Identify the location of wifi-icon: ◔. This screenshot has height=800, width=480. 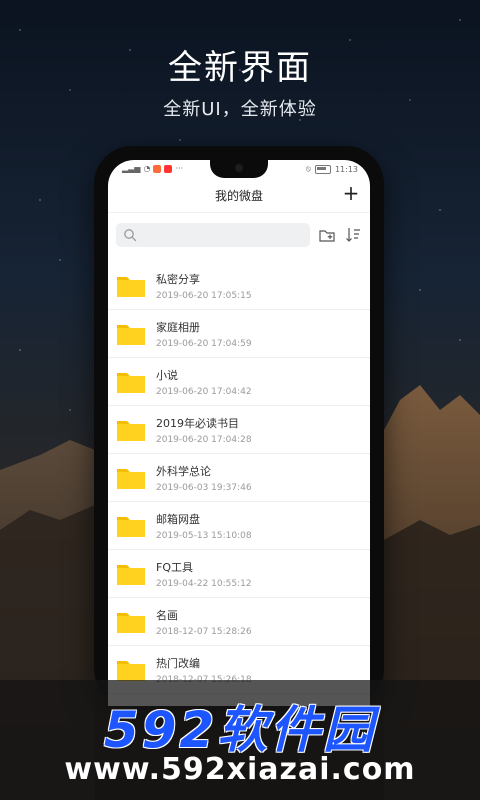
(147, 168).